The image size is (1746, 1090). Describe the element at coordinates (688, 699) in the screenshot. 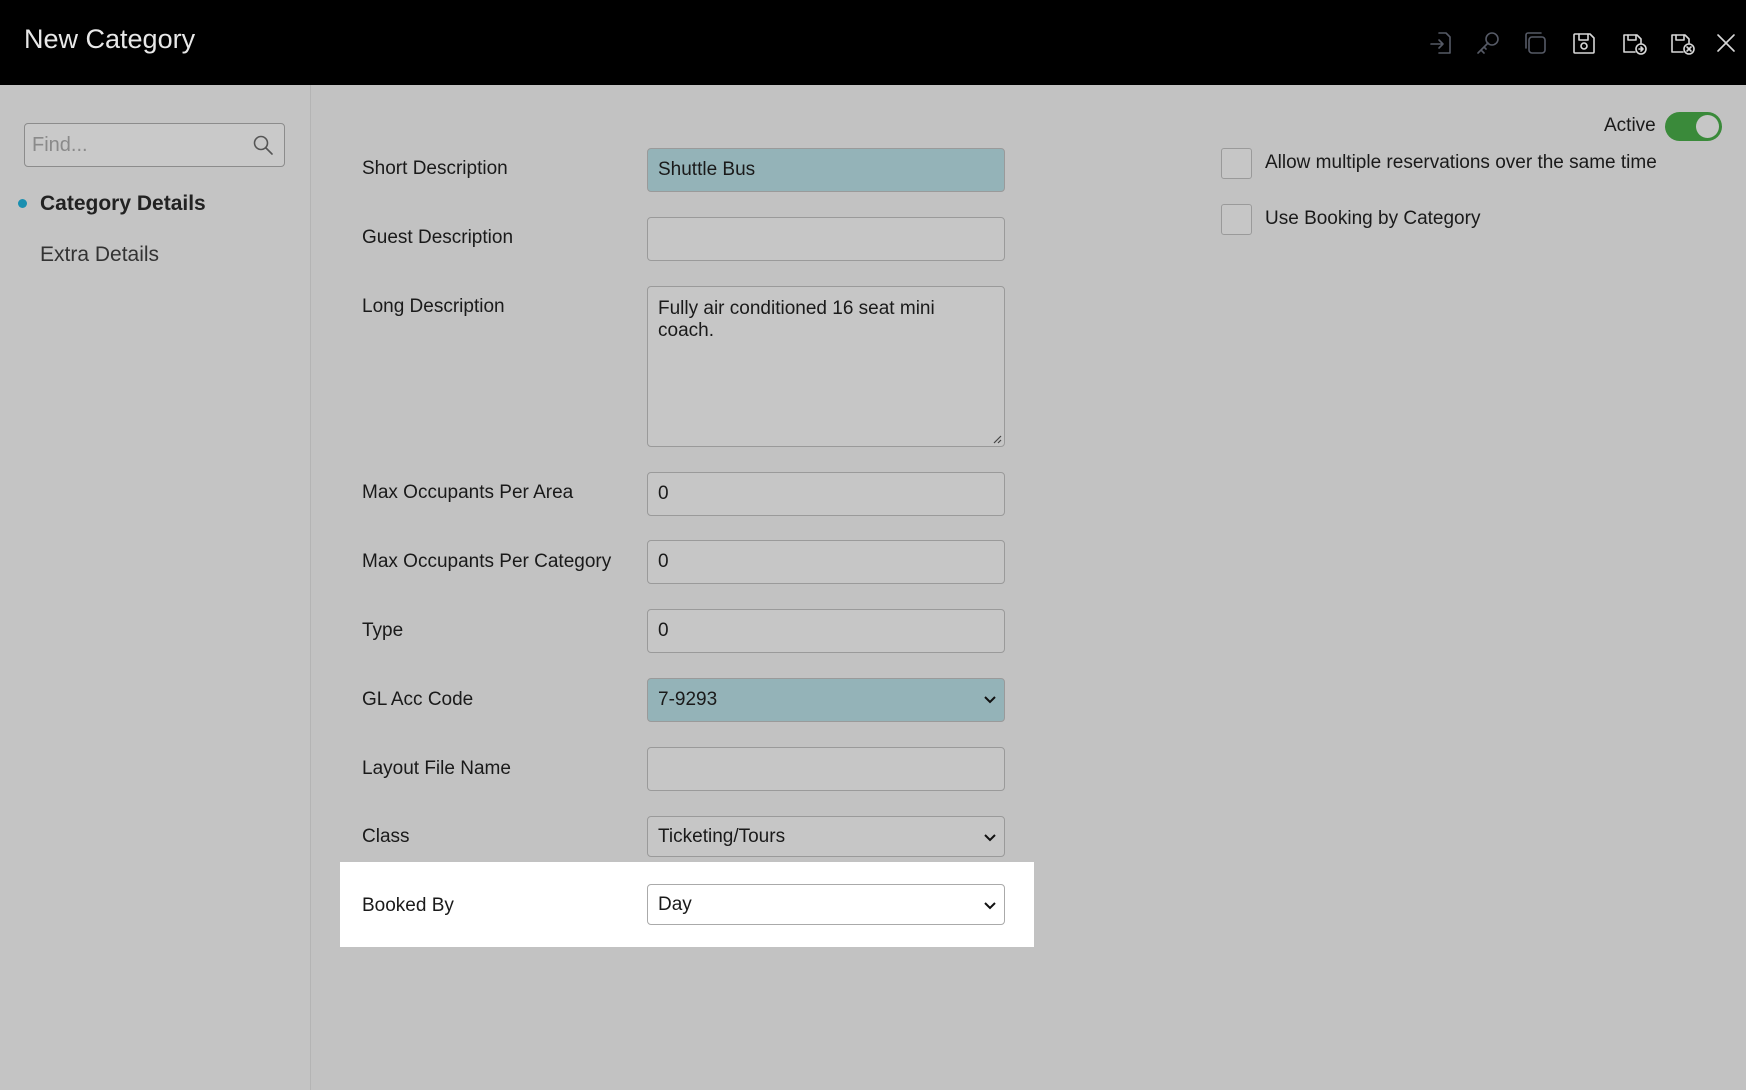

I see `gl-acc-code-value: 7-9293` at that location.